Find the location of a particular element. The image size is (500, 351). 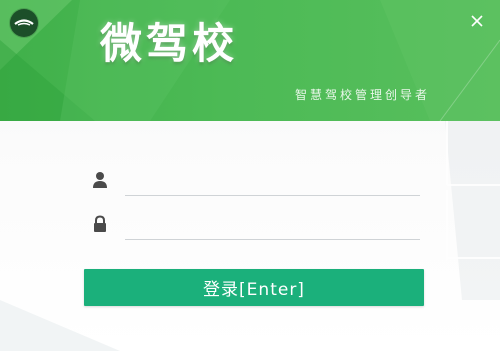

app-slogan: 智慧驾校管理创导者 is located at coordinates (362, 95).